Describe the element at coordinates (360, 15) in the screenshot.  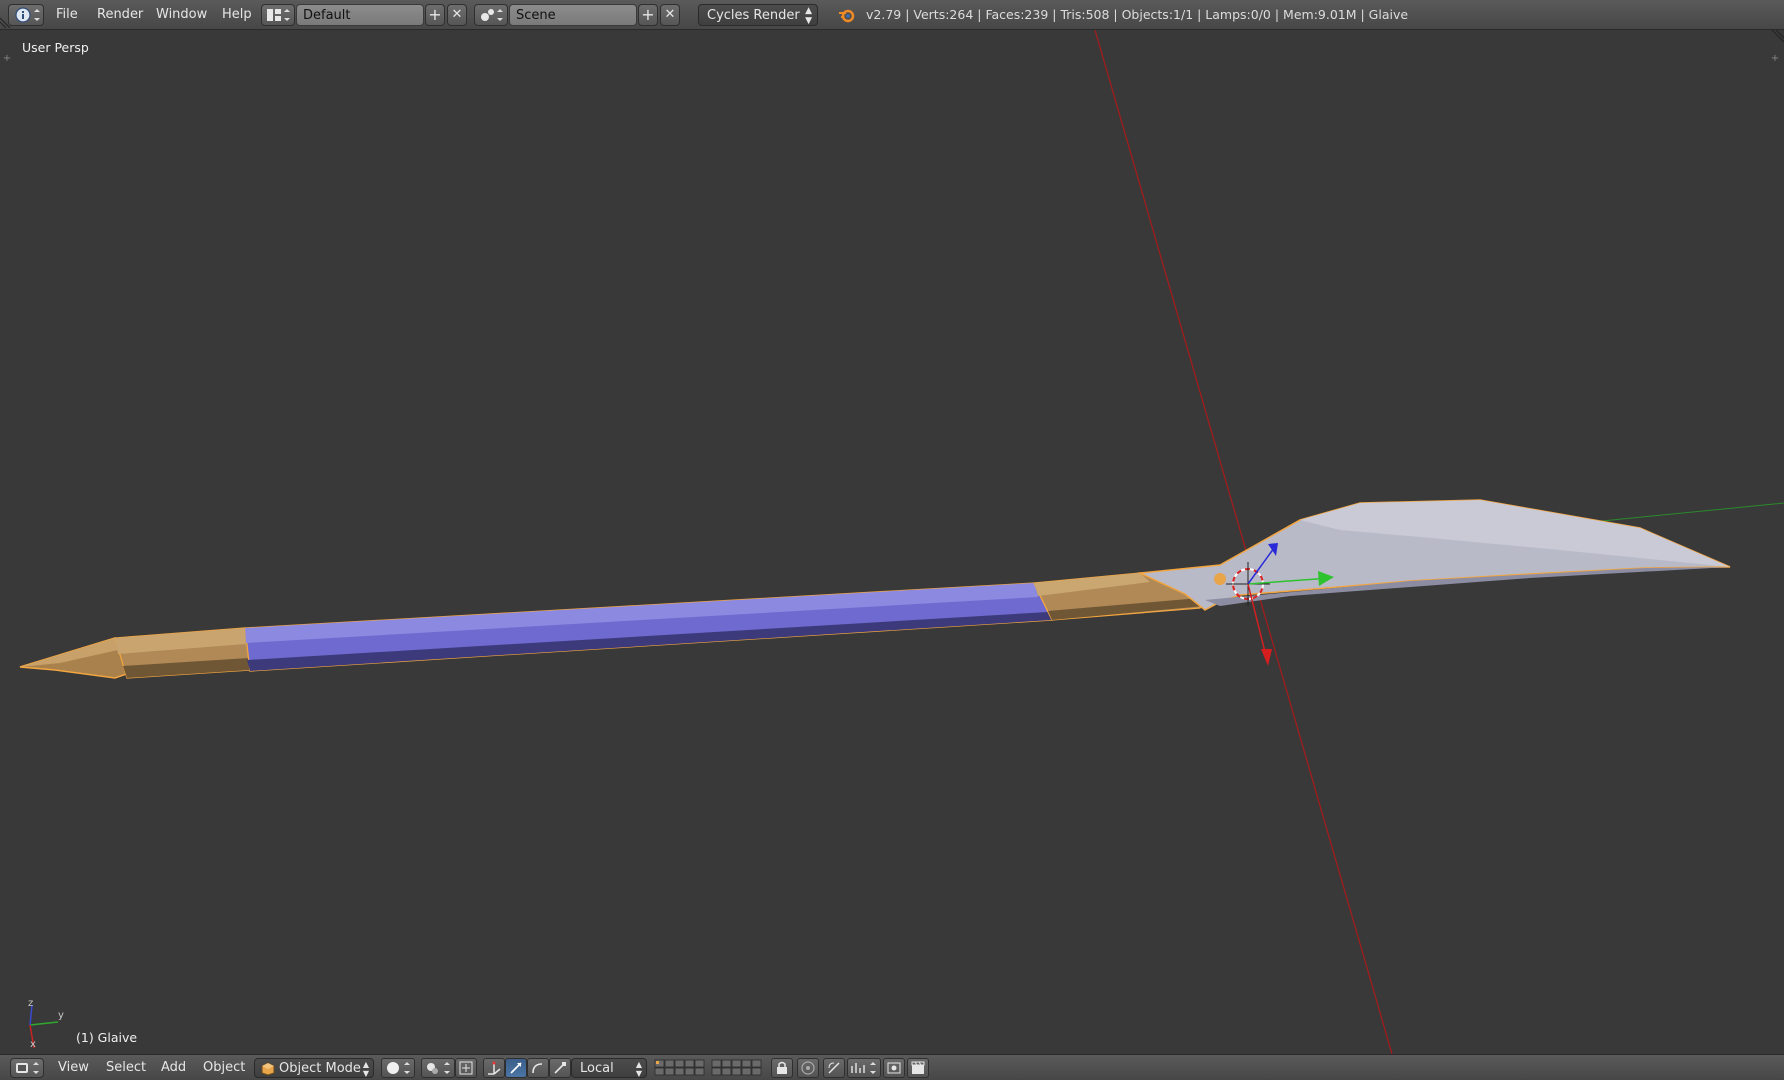
I see `screen-layout-field: Default` at that location.